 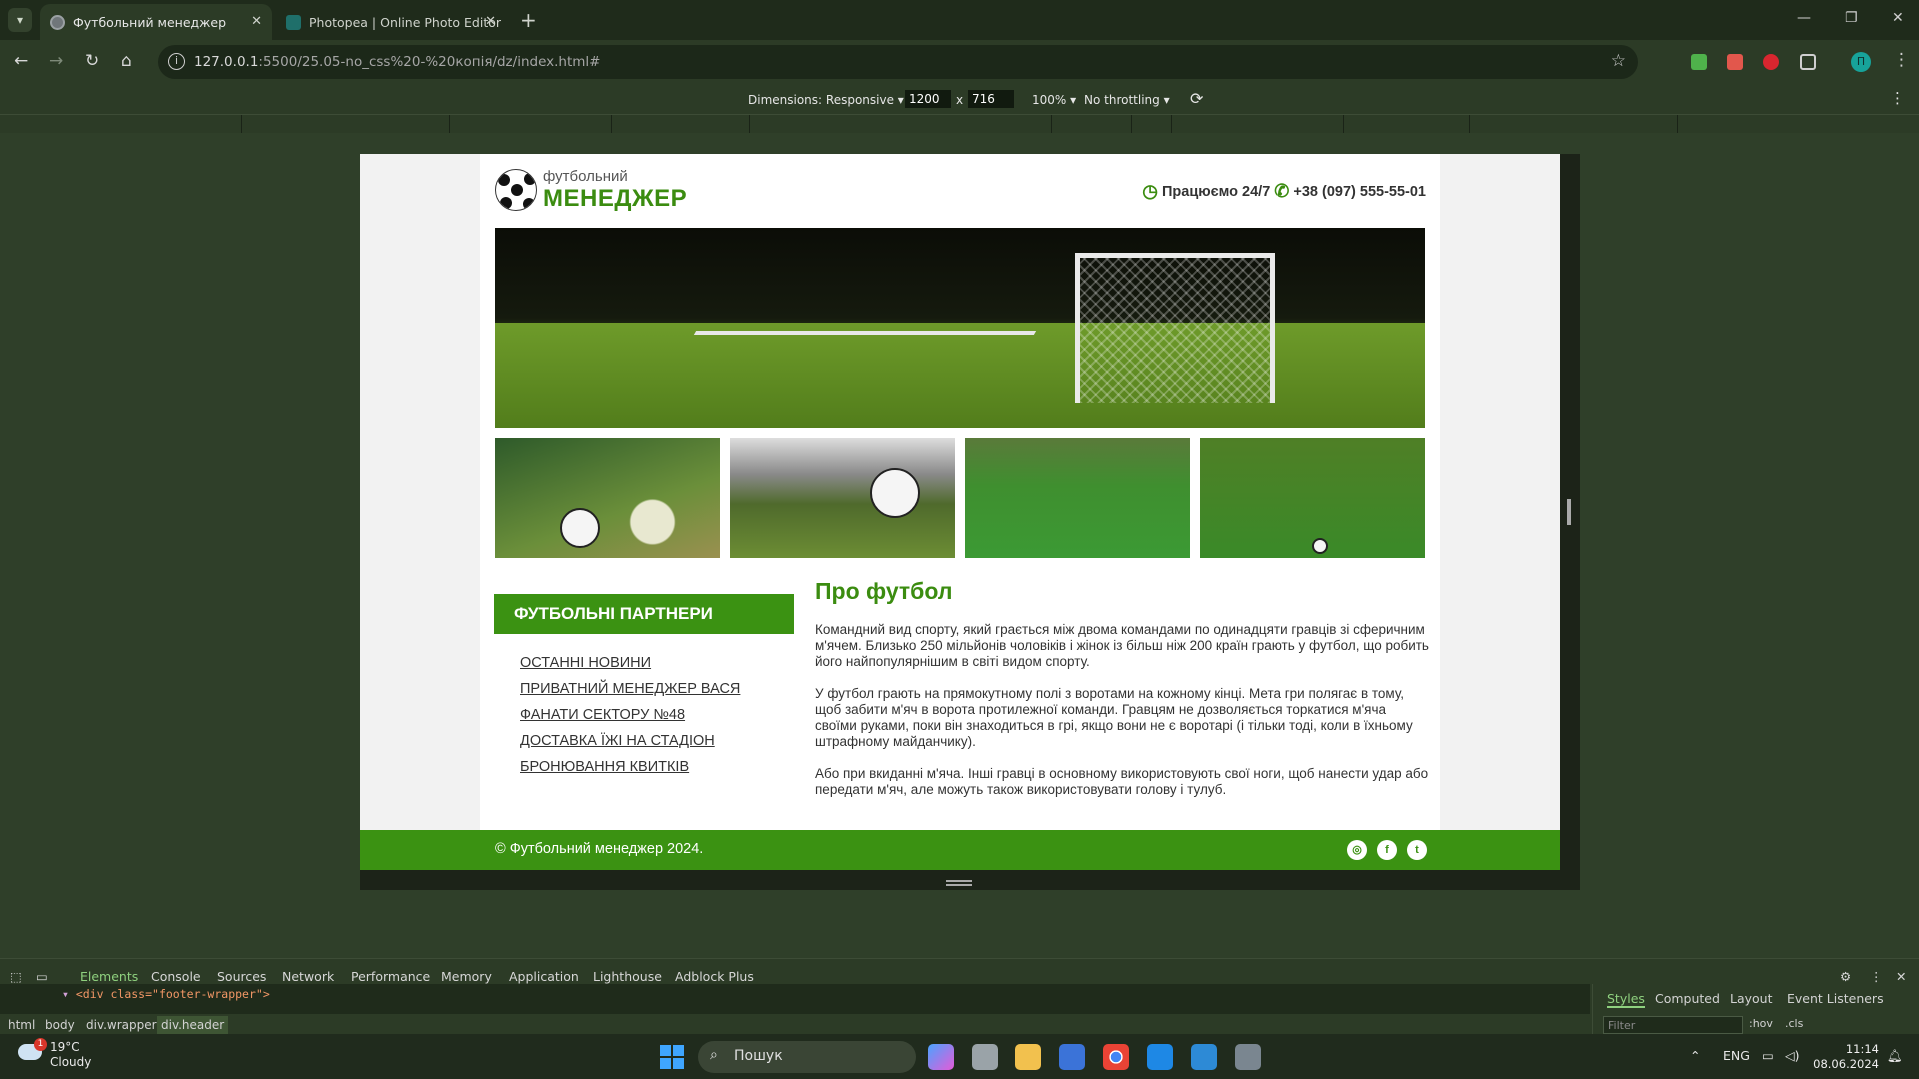 I want to click on list-item: ПРИВАТНИЙ МЕНЕДЖЕР ВАСЯ, so click(x=630, y=689).